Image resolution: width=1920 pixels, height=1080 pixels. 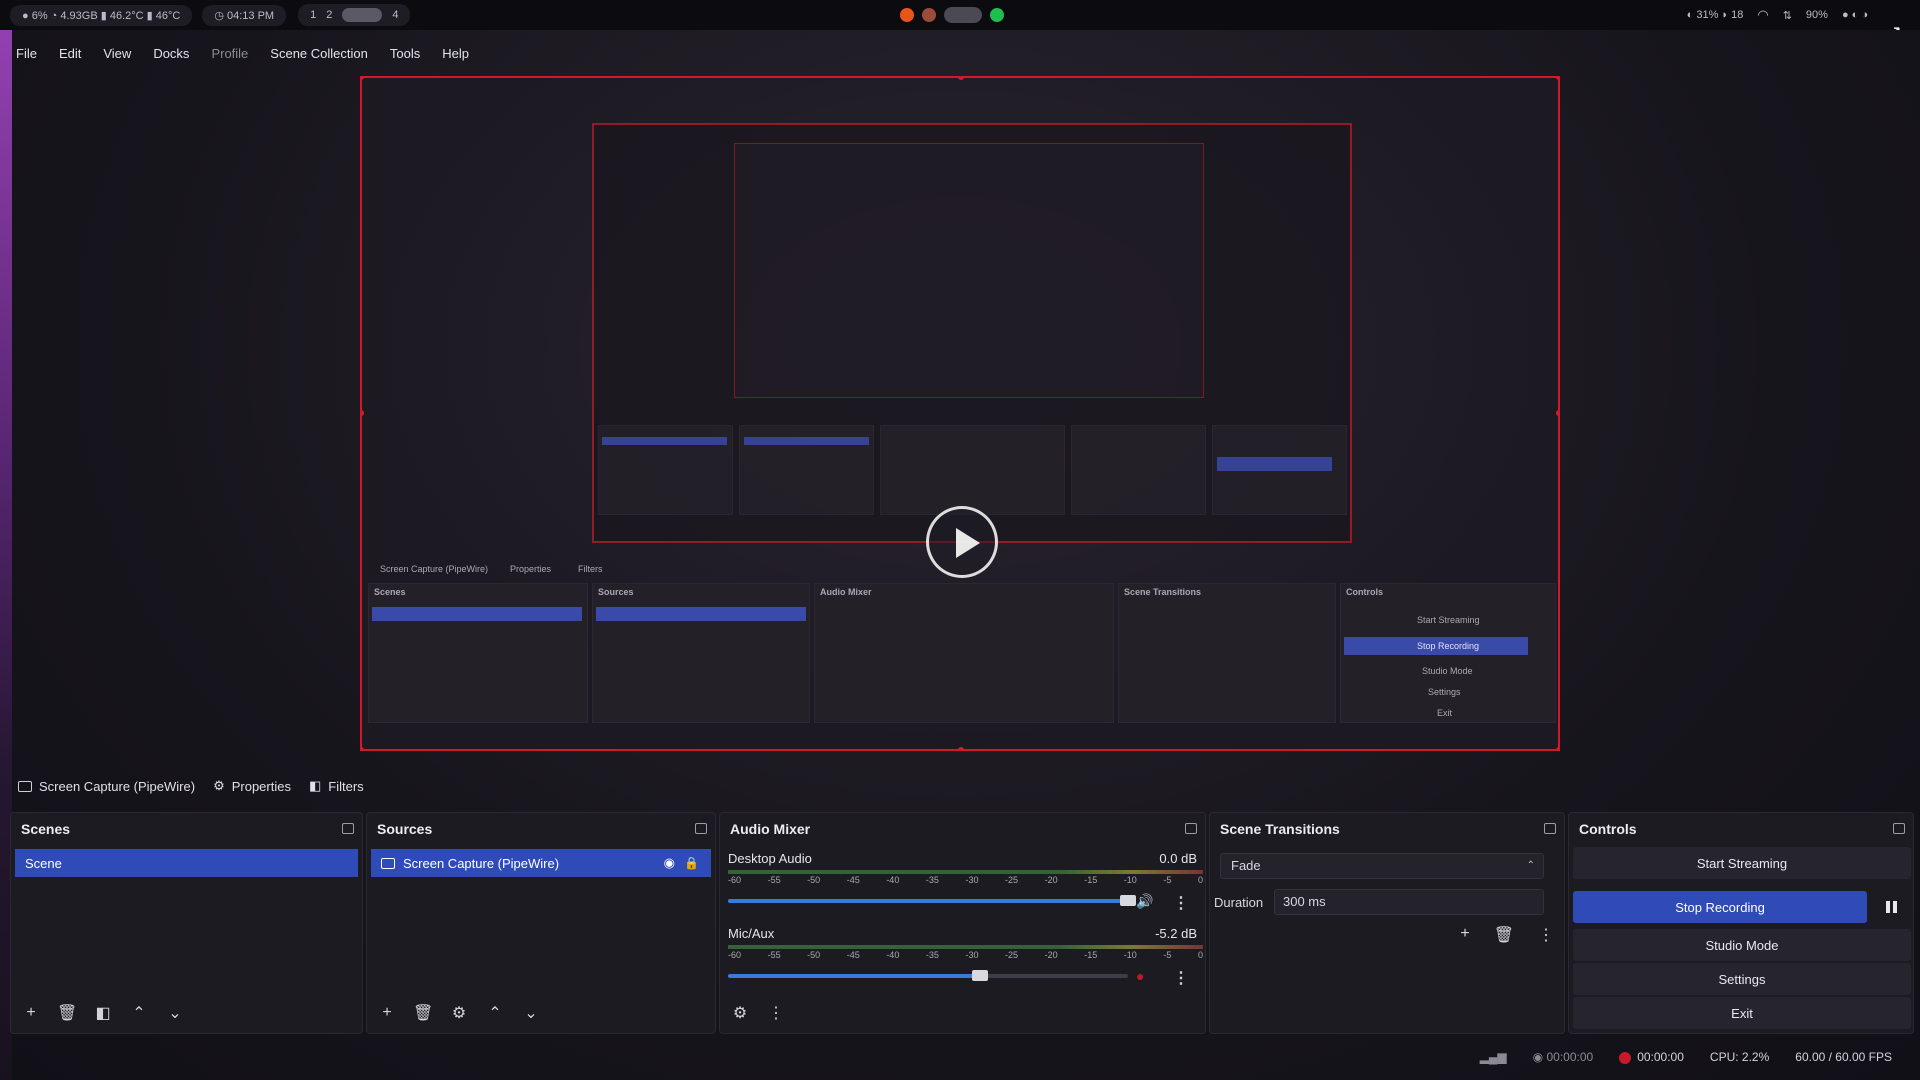 I want to click on move-scene-up-icon: ⌃, so click(x=139, y=1013).